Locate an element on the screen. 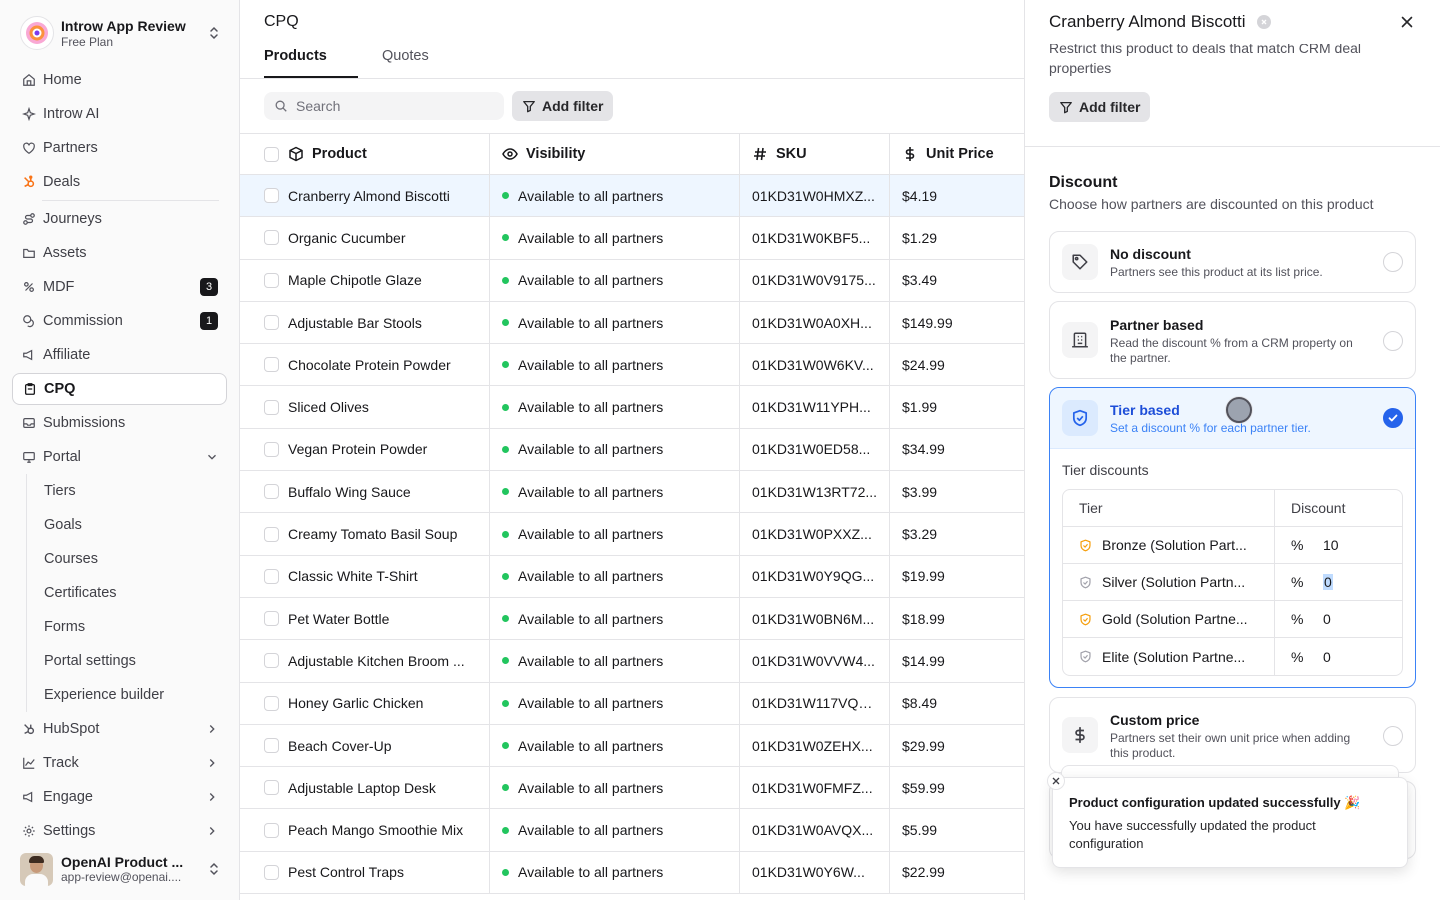 The width and height of the screenshot is (1440, 900). sidebar-item-commission: Commission 1 is located at coordinates (119, 321).